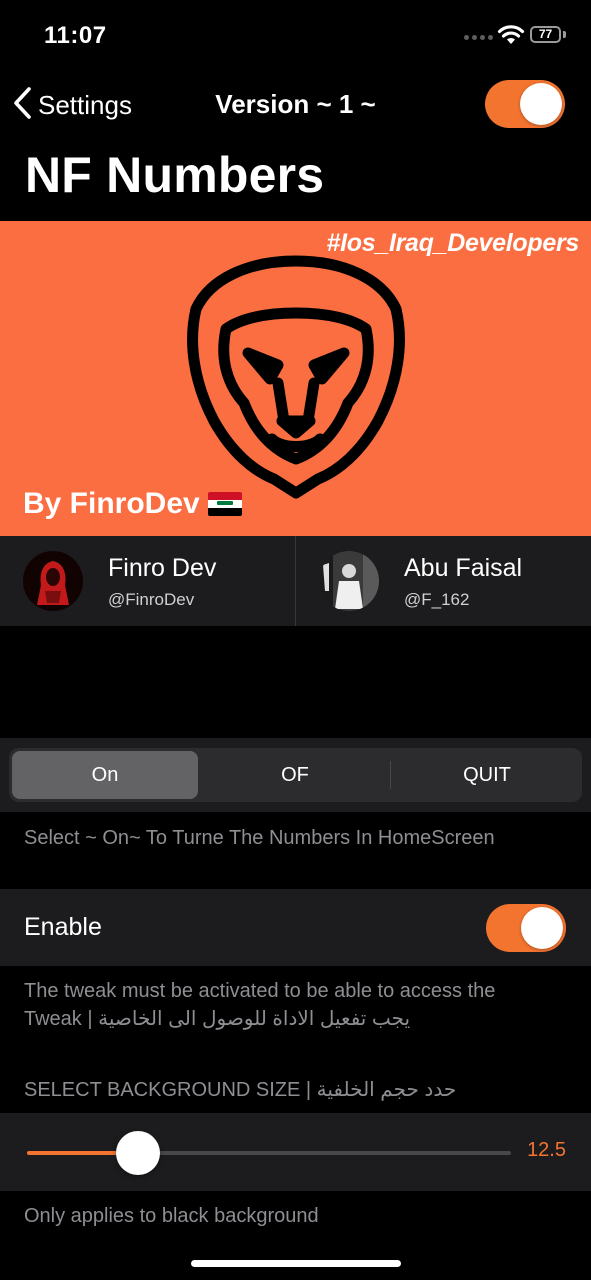  Describe the element at coordinates (171, 1216) in the screenshot. I see `background-size-footer: Only applies to black background` at that location.